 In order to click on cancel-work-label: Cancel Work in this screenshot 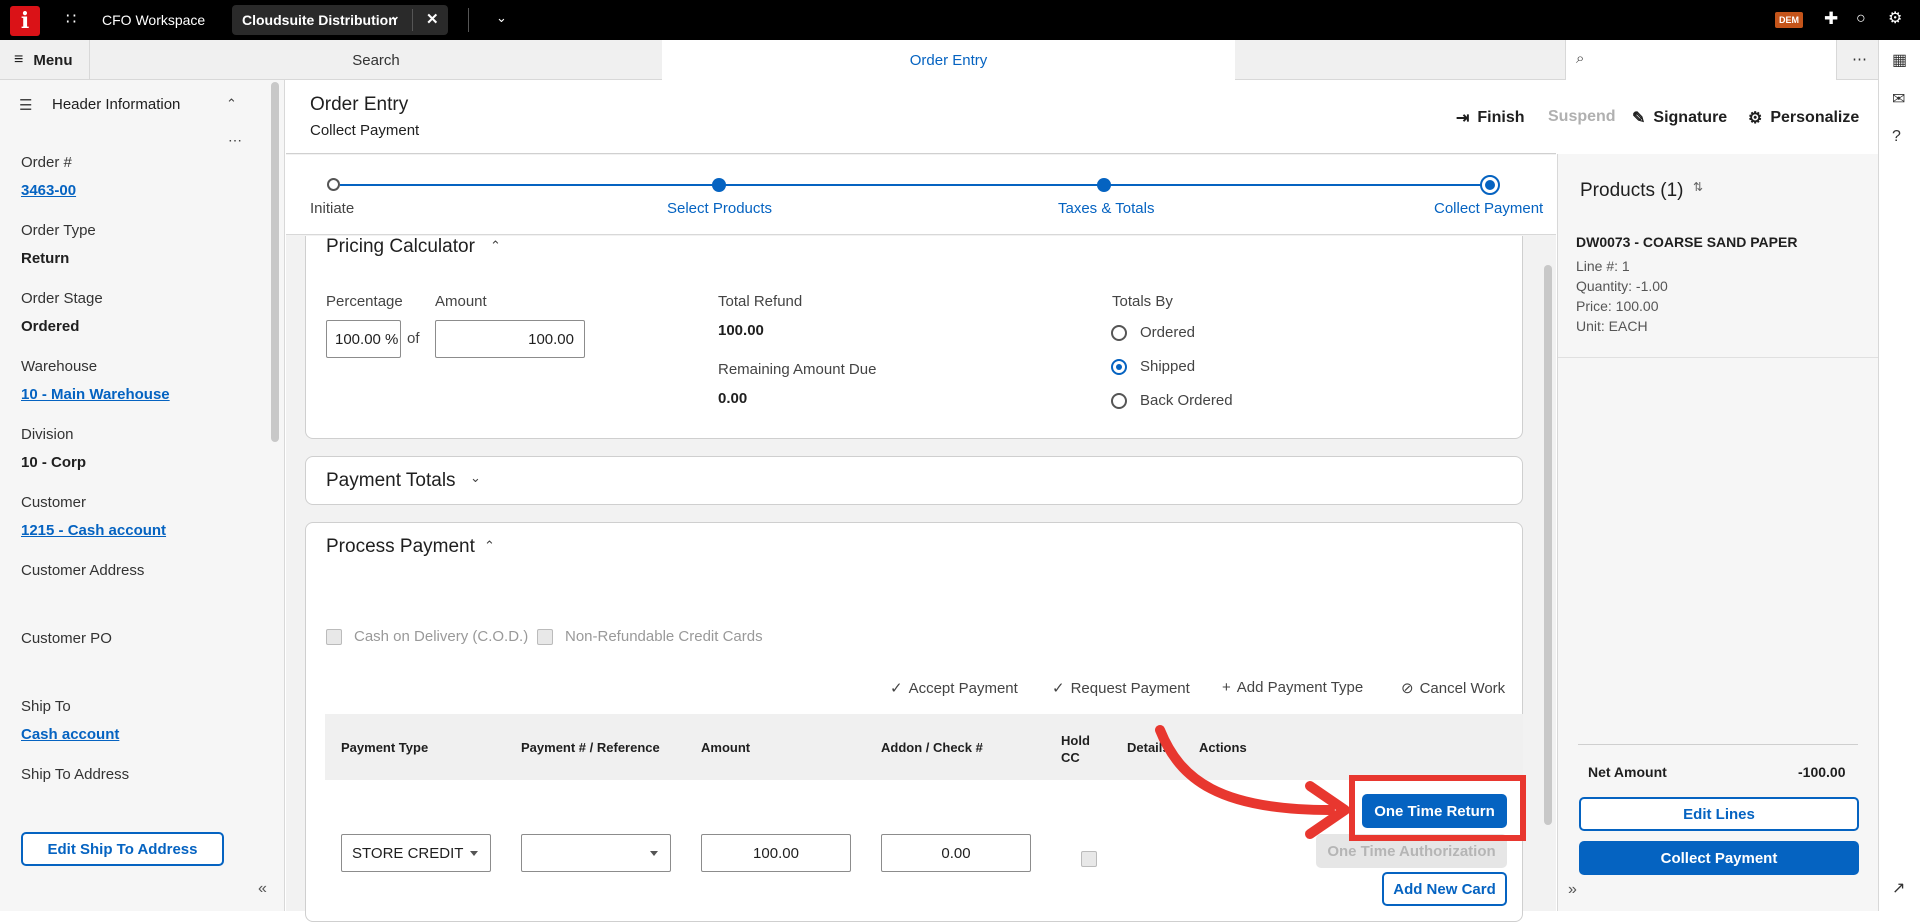, I will do `click(1462, 688)`.